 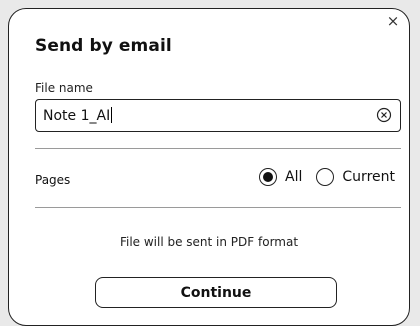 What do you see at coordinates (216, 292) in the screenshot?
I see `continue-button: Continue` at bounding box center [216, 292].